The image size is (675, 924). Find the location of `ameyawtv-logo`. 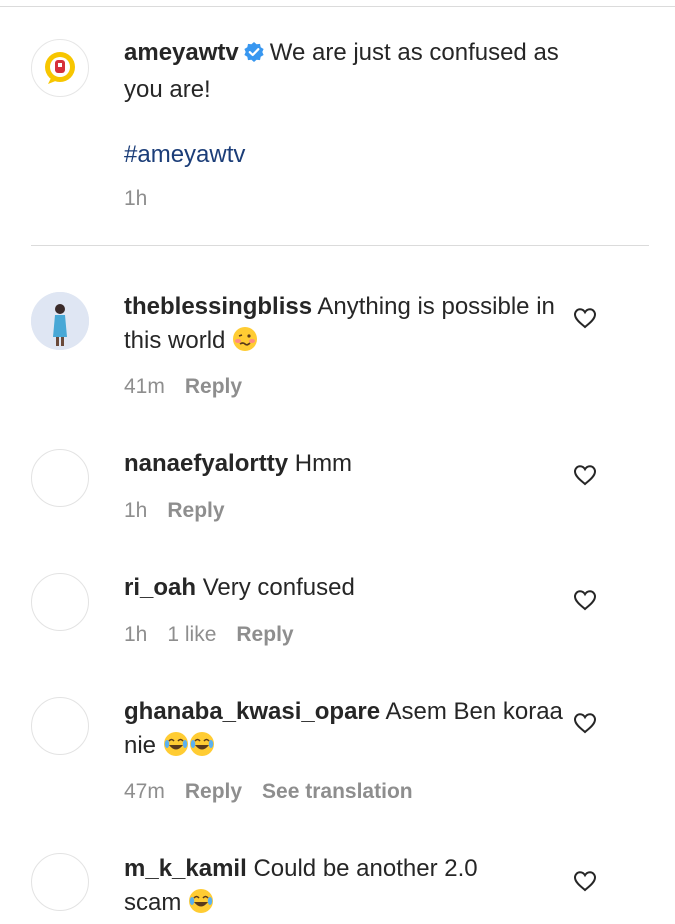

ameyawtv-logo is located at coordinates (60, 68).